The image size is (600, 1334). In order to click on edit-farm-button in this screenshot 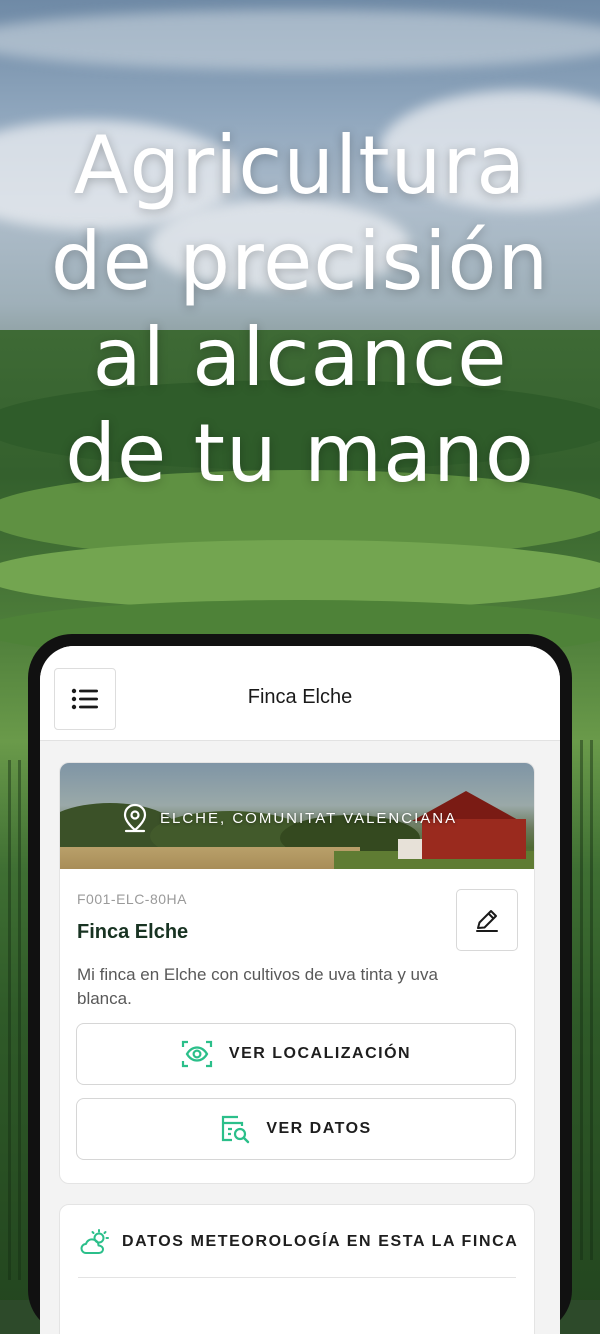, I will do `click(487, 920)`.